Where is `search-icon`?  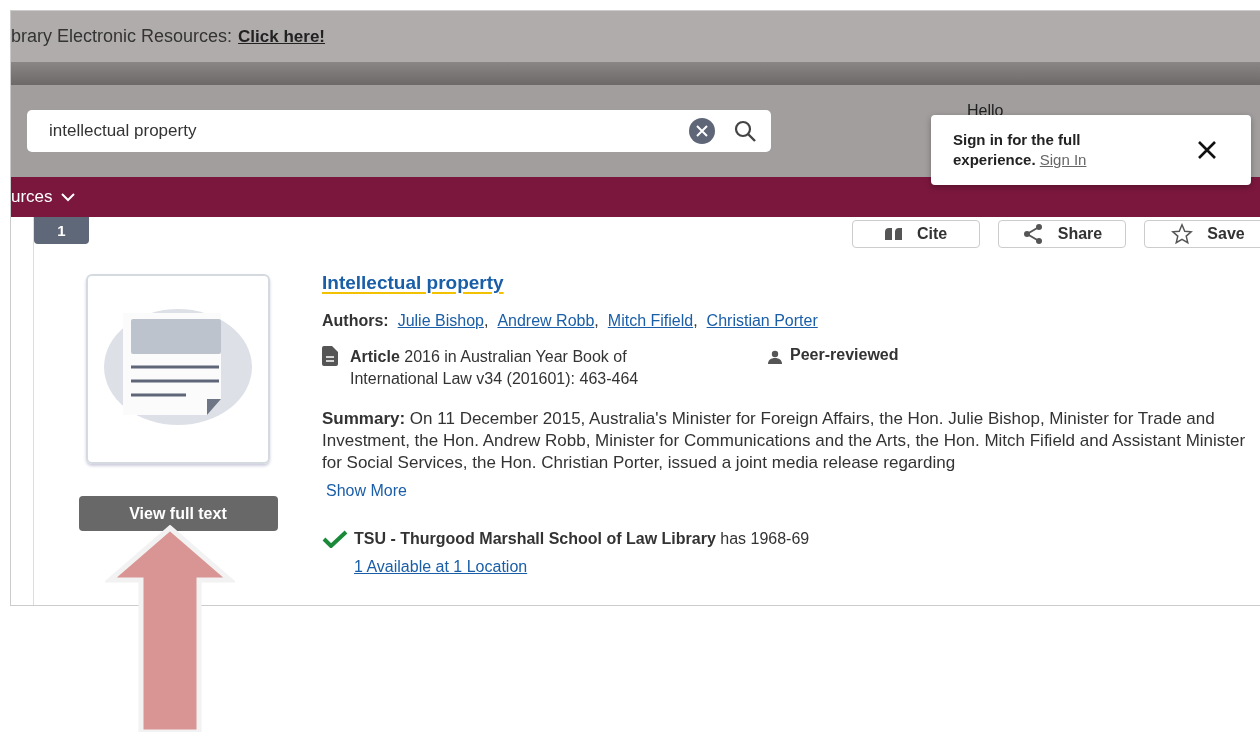
search-icon is located at coordinates (745, 131).